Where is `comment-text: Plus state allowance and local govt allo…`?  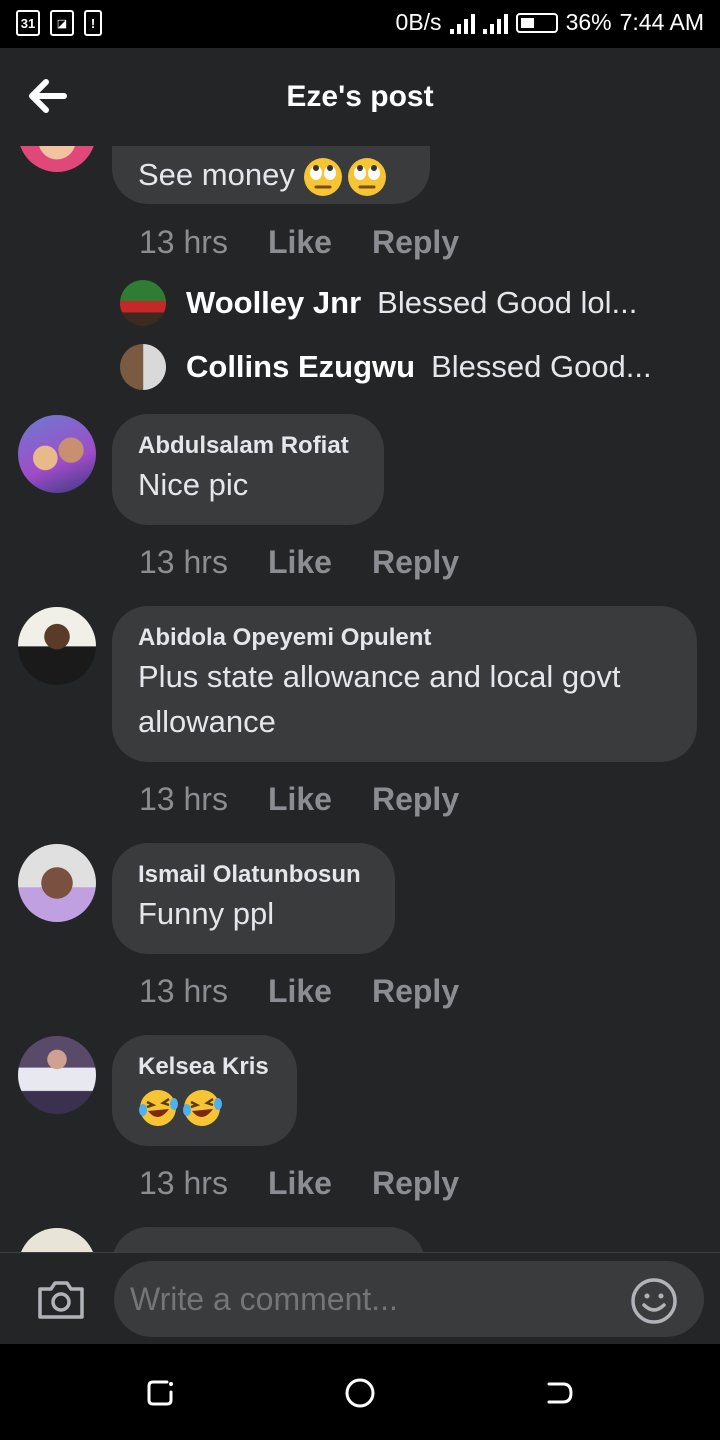 comment-text: Plus state allowance and local govt allo… is located at coordinates (379, 699).